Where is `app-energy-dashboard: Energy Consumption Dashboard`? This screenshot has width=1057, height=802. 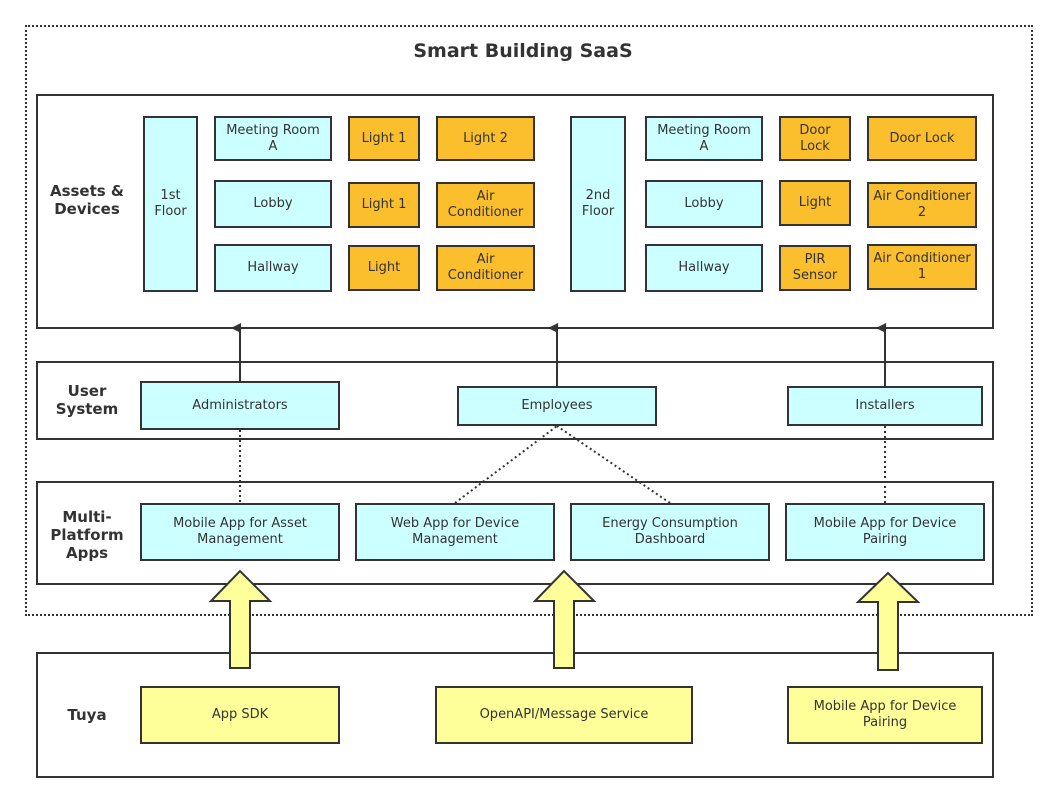
app-energy-dashboard: Energy Consumption Dashboard is located at coordinates (670, 532).